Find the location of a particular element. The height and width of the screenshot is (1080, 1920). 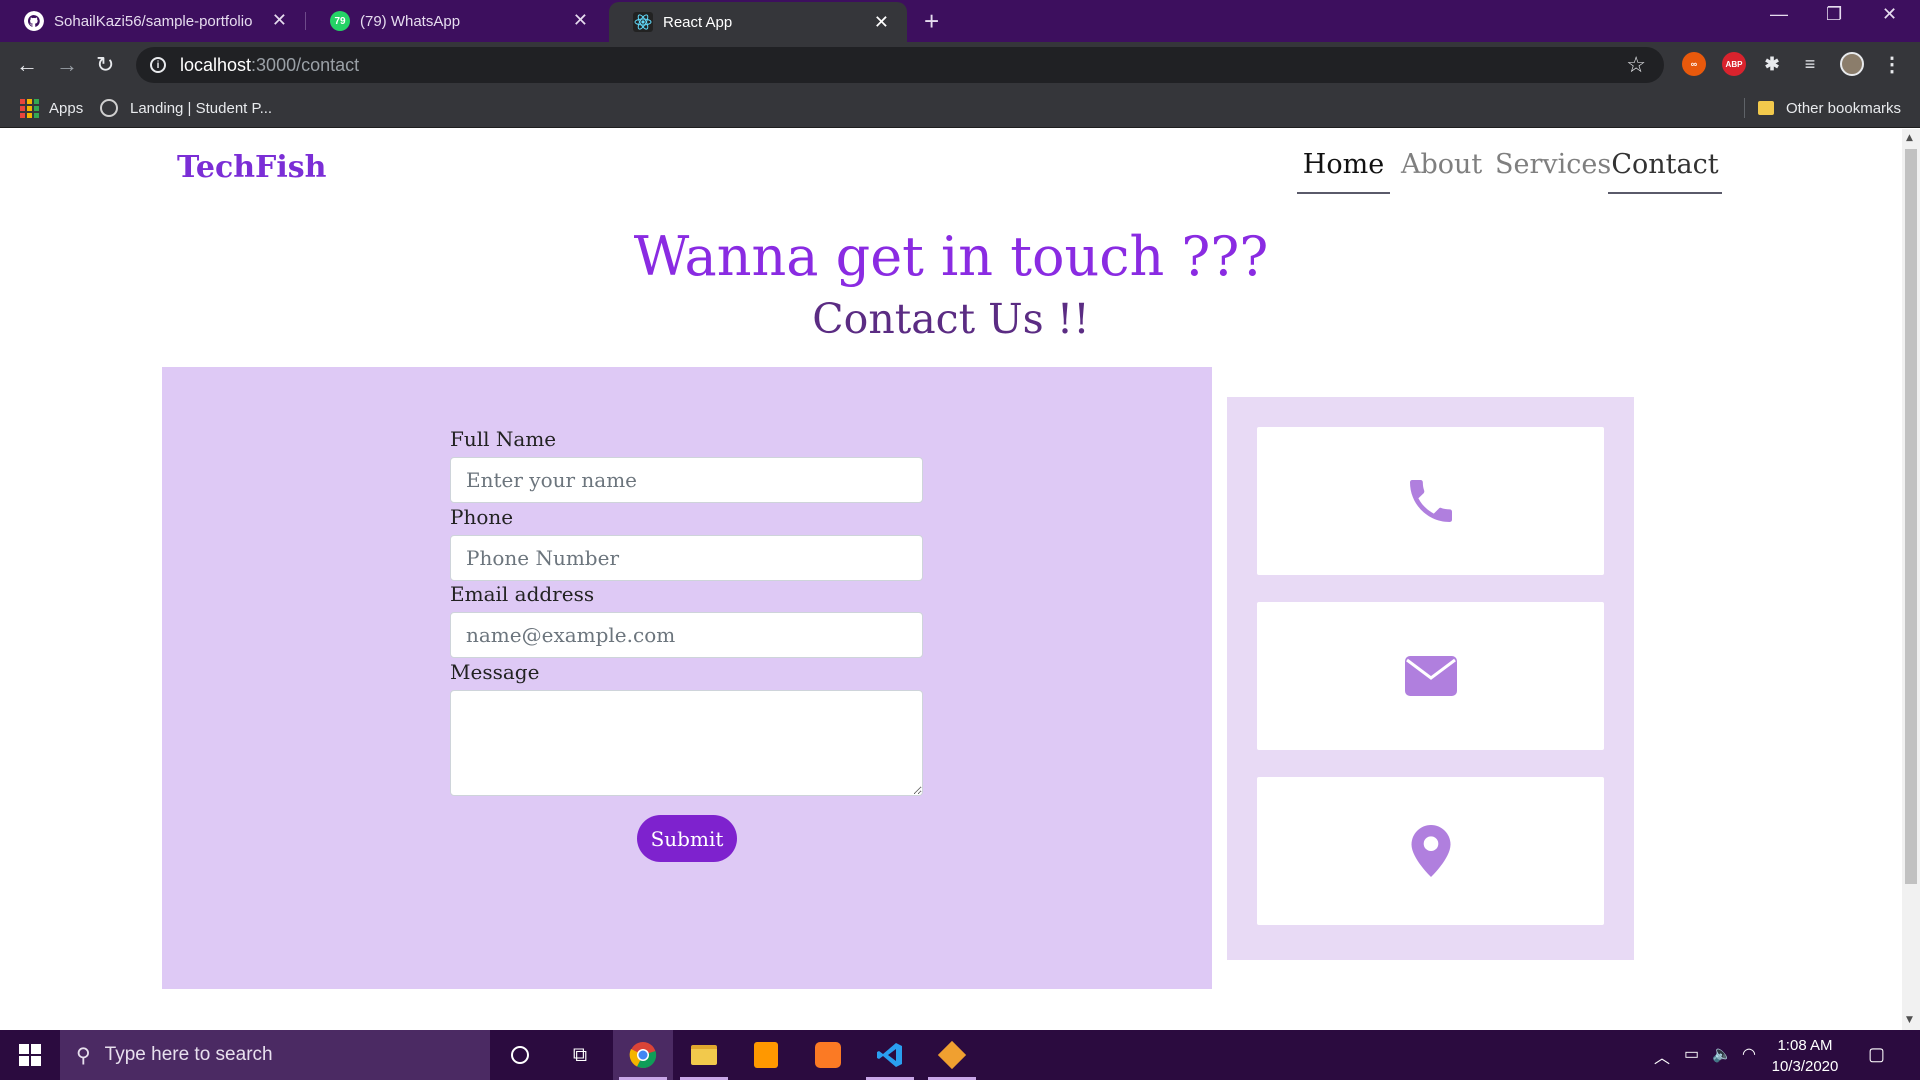

cortana-icon is located at coordinates (520, 1055).